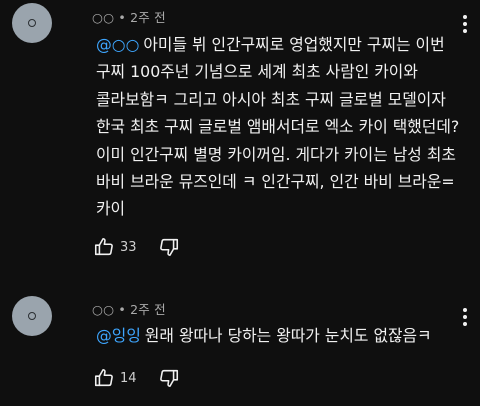 Image resolution: width=480 pixels, height=406 pixels. Describe the element at coordinates (288, 335) in the screenshot. I see `comment-body: 원래 왕따나 당하는 왕따가 눈치도 없잖음ㅋ` at that location.